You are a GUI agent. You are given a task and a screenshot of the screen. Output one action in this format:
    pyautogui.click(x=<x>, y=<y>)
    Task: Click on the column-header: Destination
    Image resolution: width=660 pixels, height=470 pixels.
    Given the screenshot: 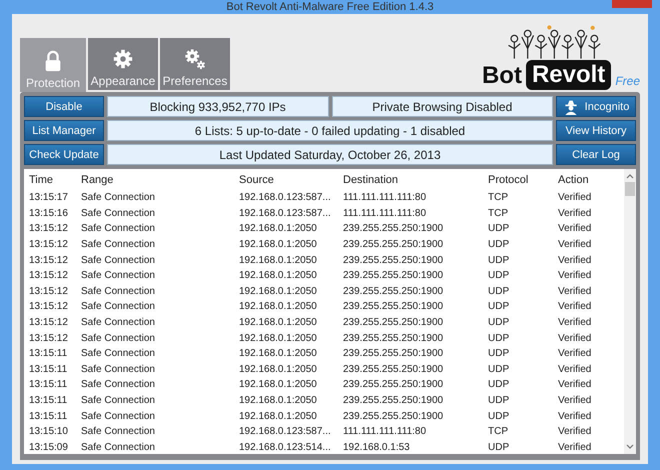 What is the action you would take?
    pyautogui.click(x=415, y=180)
    